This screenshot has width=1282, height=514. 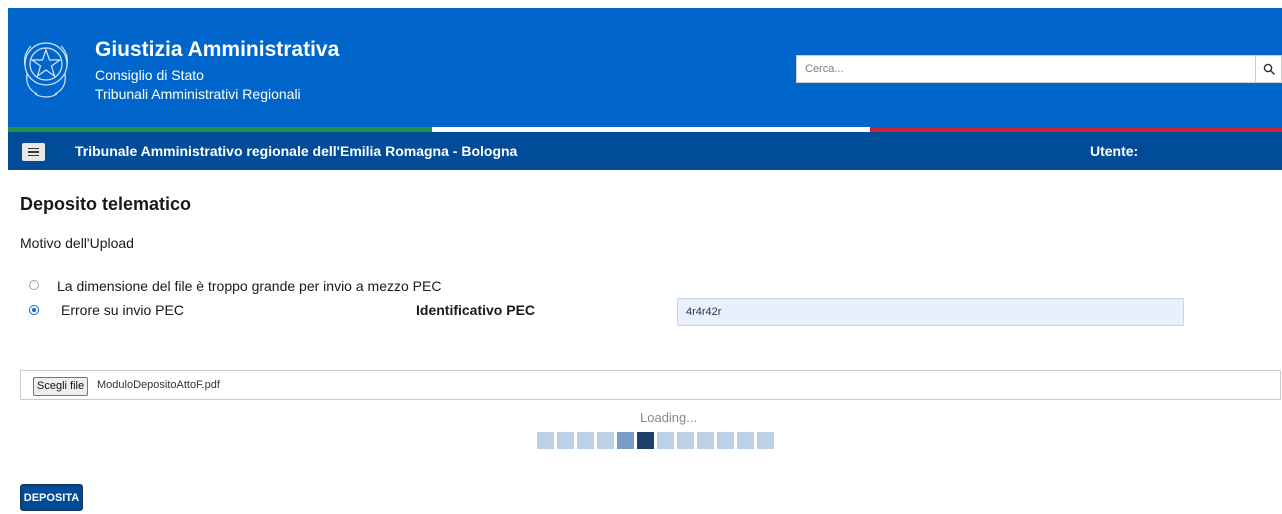 I want to click on pec-id-input, so click(x=930, y=312).